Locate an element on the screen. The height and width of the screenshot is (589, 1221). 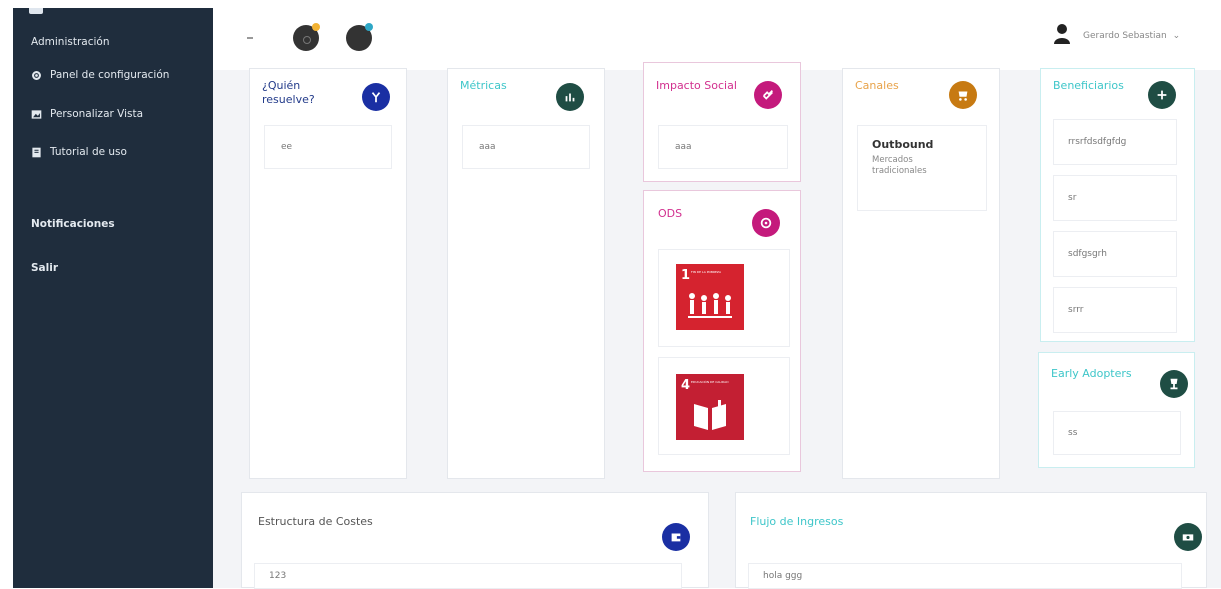
card-title: Canales is located at coordinates (877, 85).